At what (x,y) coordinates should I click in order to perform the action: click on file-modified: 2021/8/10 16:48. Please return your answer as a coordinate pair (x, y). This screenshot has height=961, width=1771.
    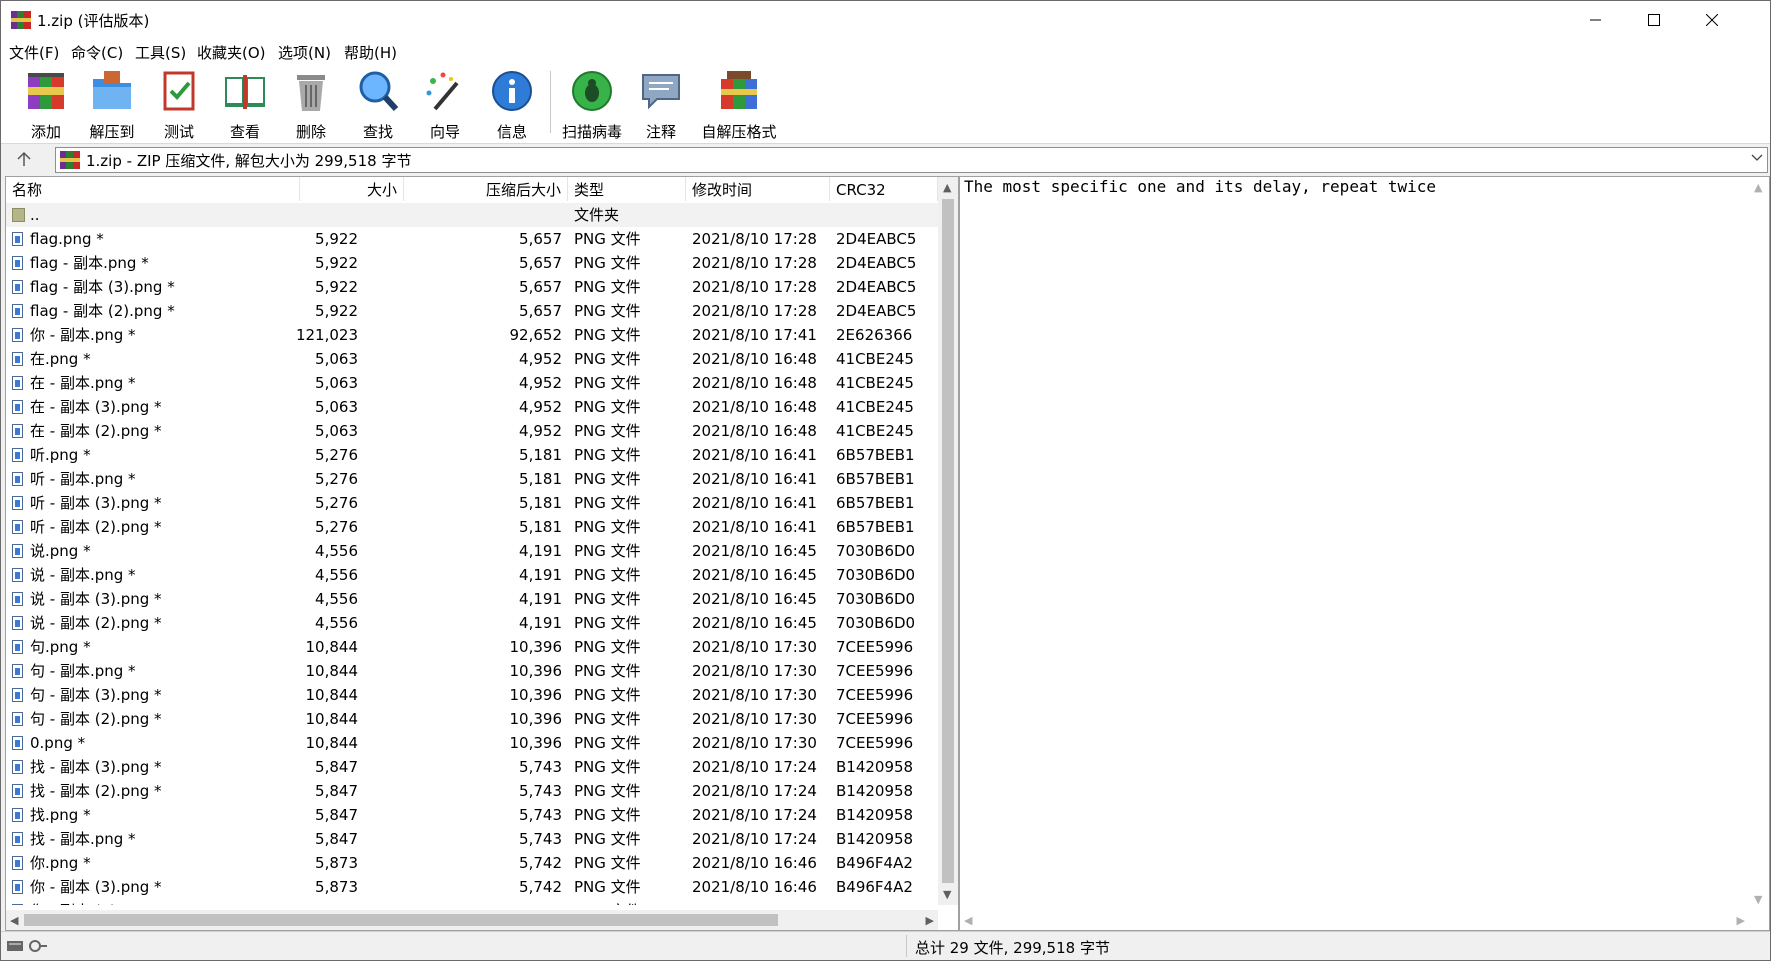
    Looking at the image, I should click on (754, 407).